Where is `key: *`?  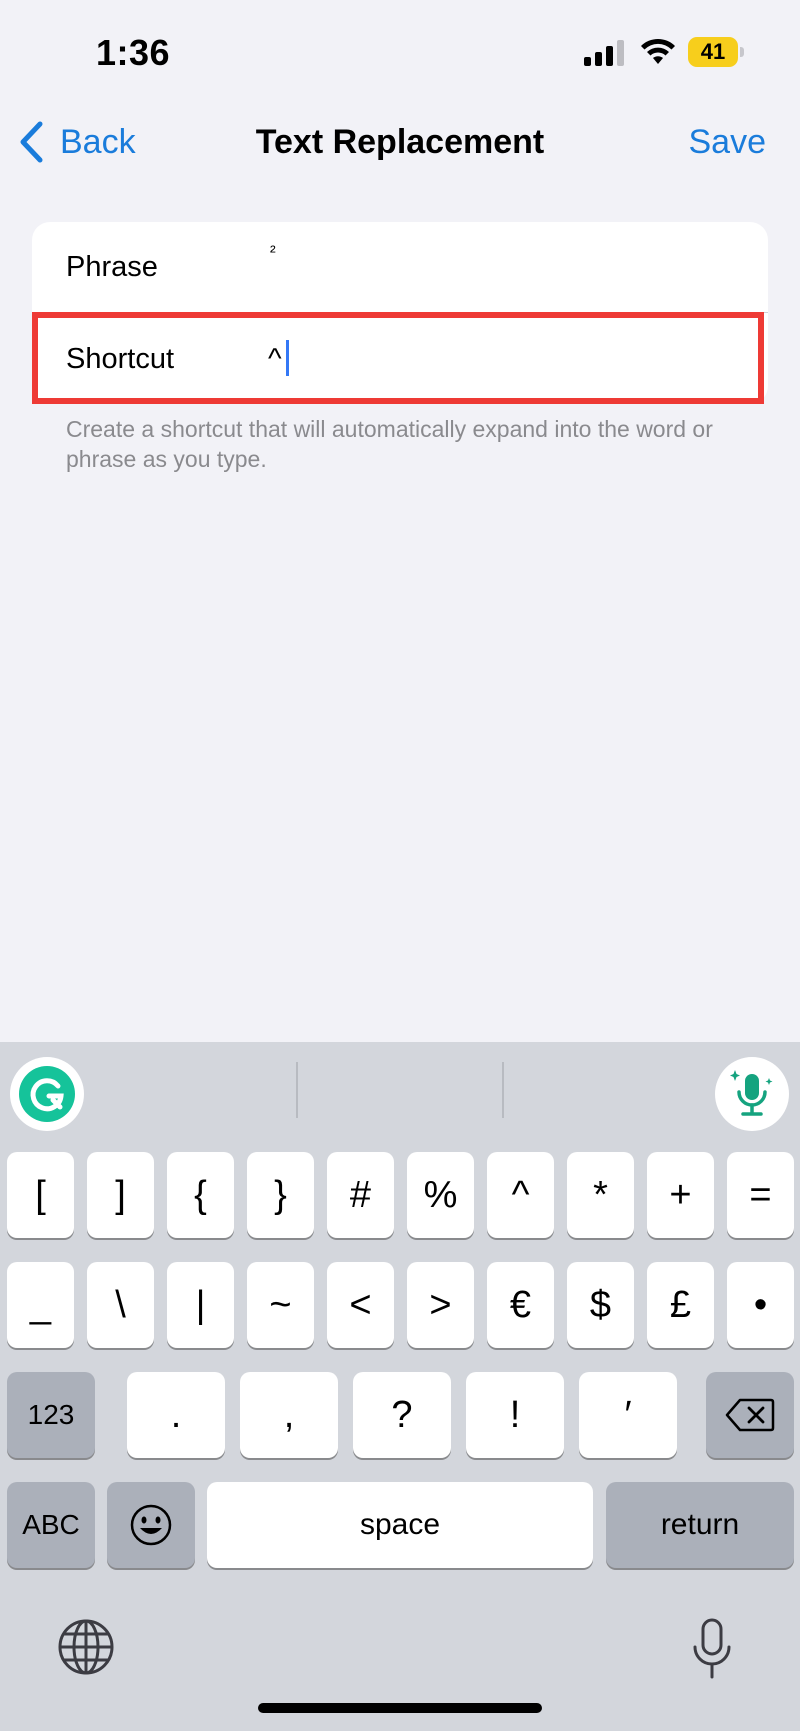
key: * is located at coordinates (600, 1195).